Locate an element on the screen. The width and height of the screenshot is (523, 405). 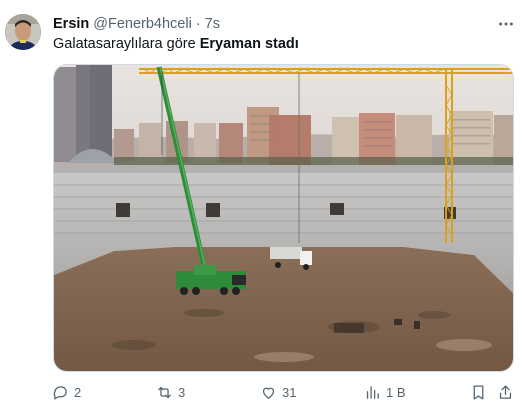
views-button: 1 B is located at coordinates (385, 392).